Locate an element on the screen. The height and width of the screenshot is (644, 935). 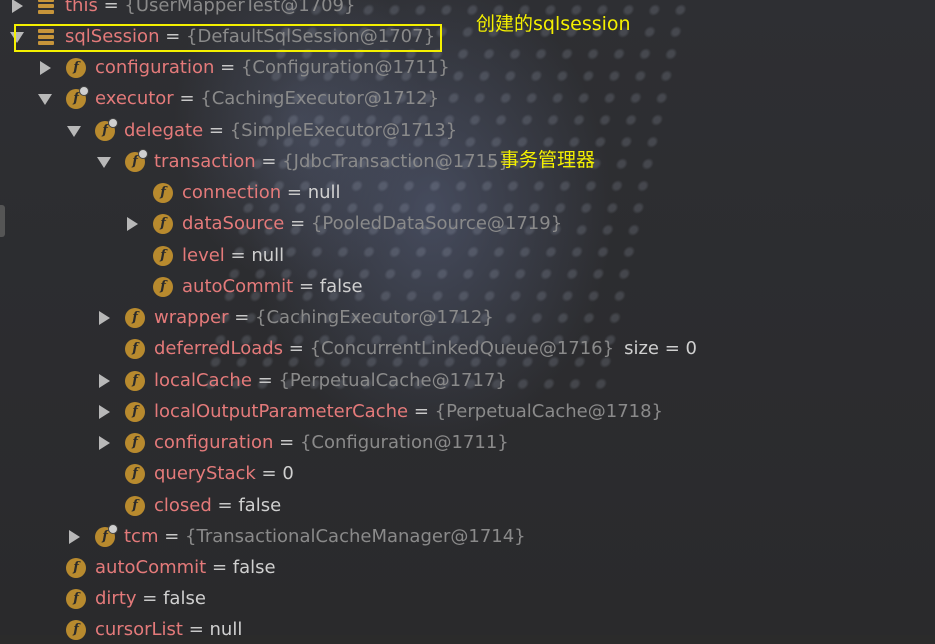
tree-row-dirty: f dirty = false is located at coordinates (122, 599).